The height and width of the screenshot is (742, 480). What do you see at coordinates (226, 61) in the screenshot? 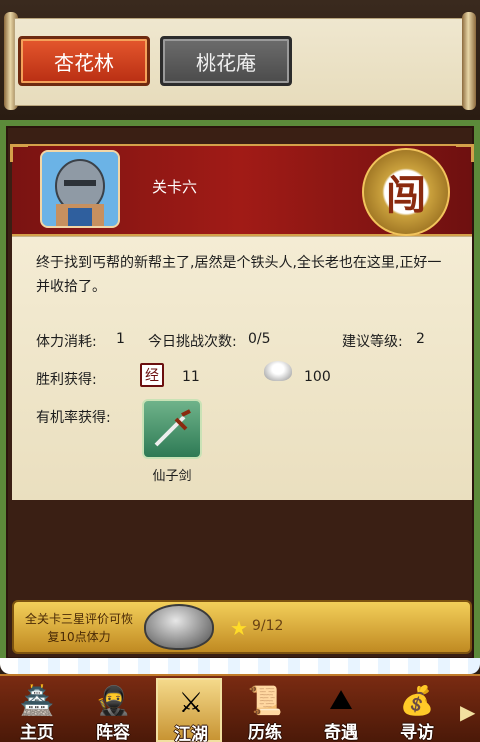
I see `tab-taohuaan: 桃花庵` at bounding box center [226, 61].